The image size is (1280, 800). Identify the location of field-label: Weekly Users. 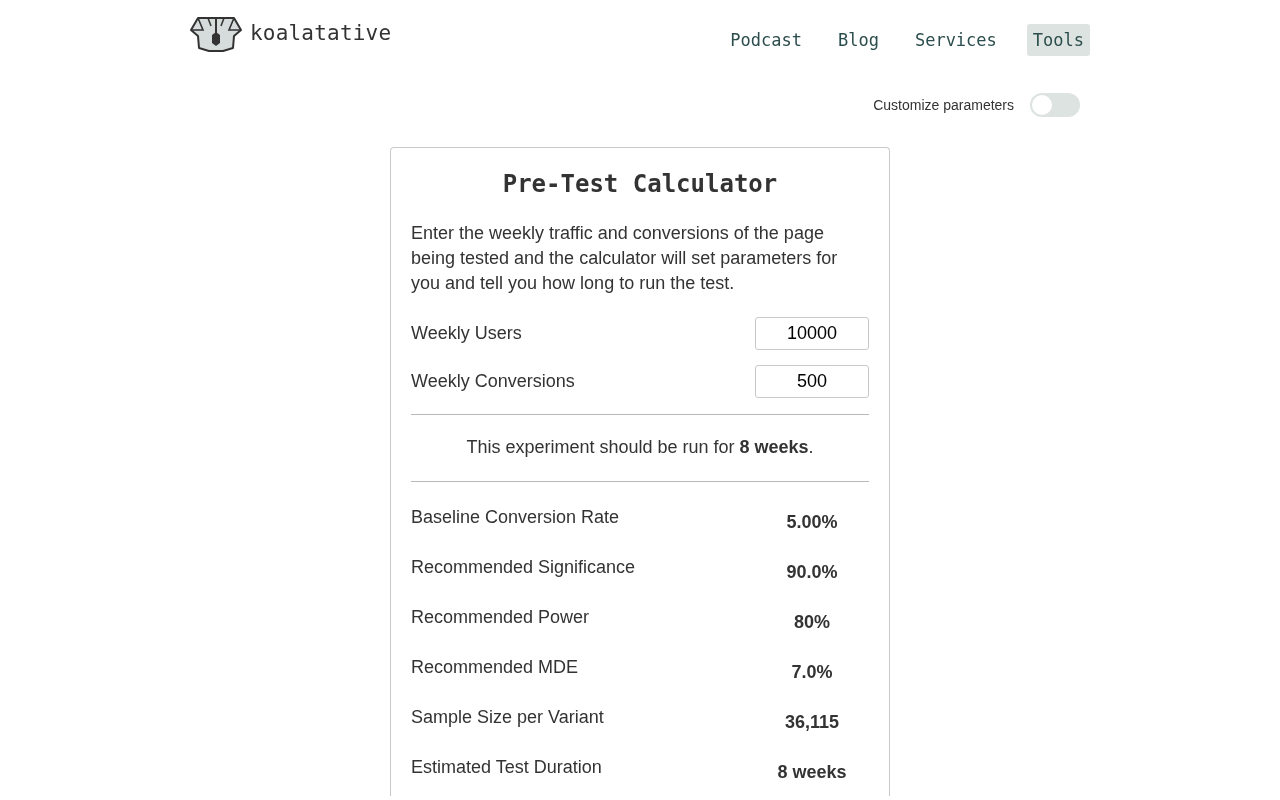
(466, 334).